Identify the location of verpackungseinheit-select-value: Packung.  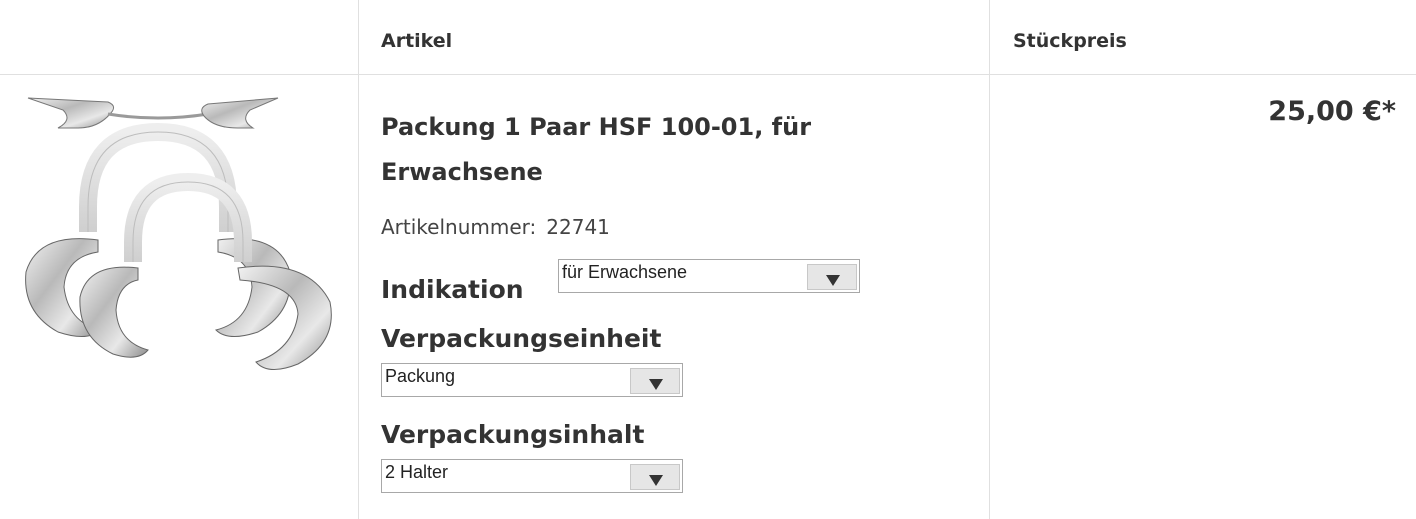
(420, 376).